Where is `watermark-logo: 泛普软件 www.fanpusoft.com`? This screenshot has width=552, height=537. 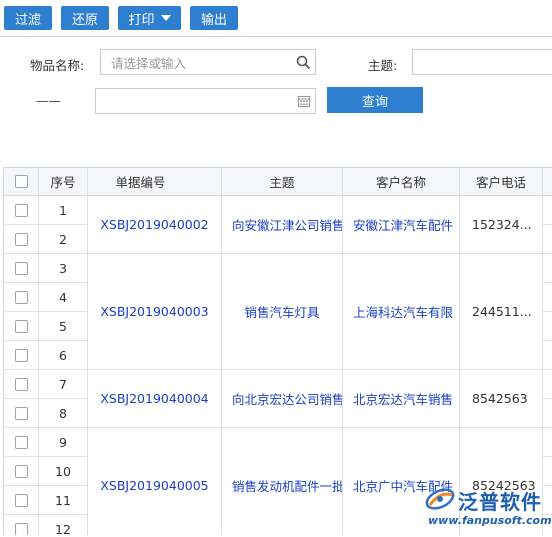
watermark-logo: 泛普软件 www.fanpusoft.com is located at coordinates (485, 508).